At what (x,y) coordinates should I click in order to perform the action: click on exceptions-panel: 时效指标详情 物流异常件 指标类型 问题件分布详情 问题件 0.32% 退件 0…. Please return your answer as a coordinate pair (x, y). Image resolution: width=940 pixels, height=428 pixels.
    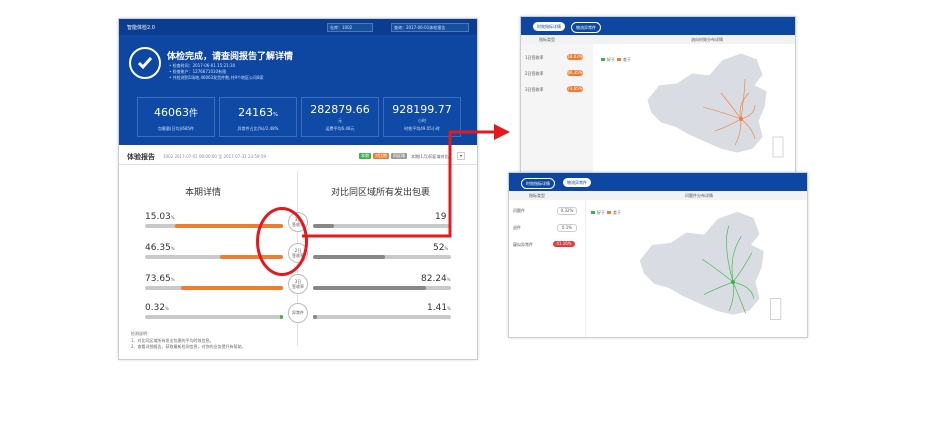
    Looking at the image, I should click on (658, 255).